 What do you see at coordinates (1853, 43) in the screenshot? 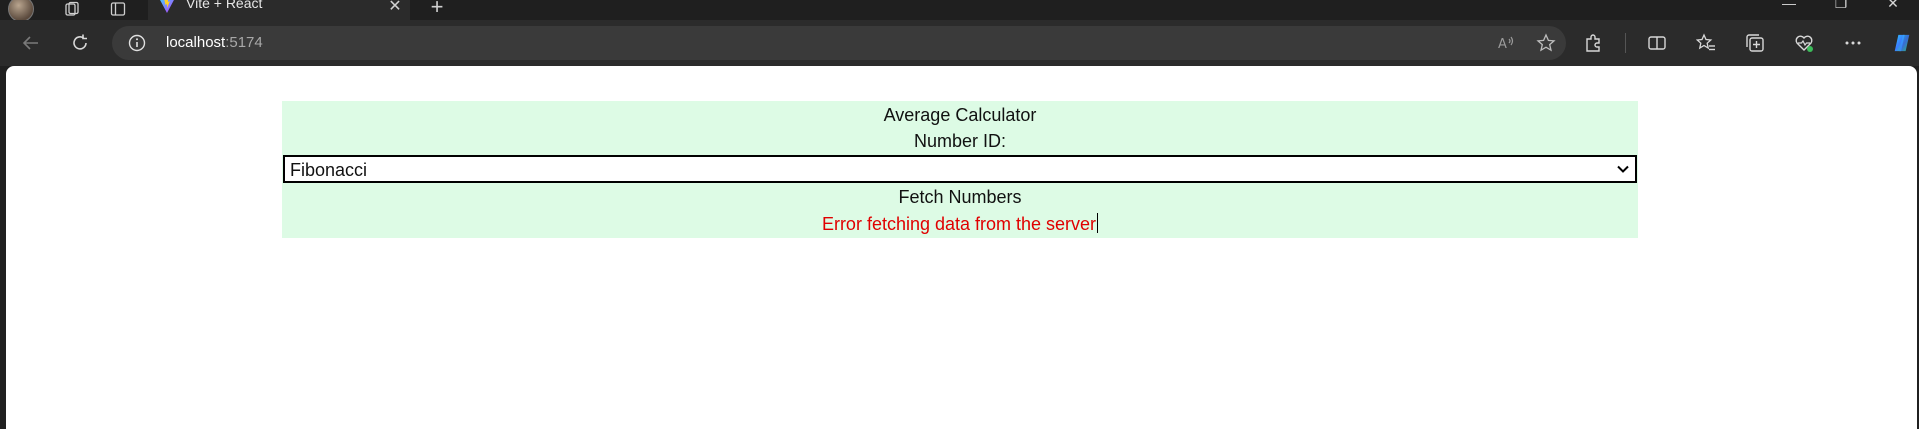
I see `more-options-icon` at bounding box center [1853, 43].